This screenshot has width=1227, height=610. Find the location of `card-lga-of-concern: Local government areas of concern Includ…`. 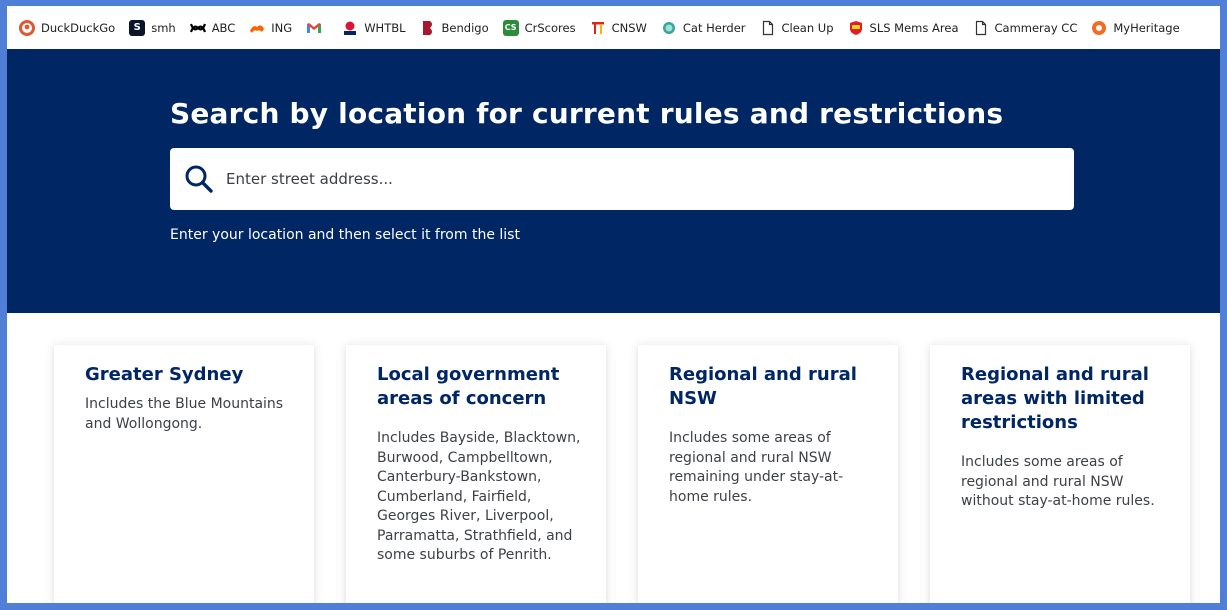

card-lga-of-concern: Local government areas of concern Includ… is located at coordinates (476, 474).